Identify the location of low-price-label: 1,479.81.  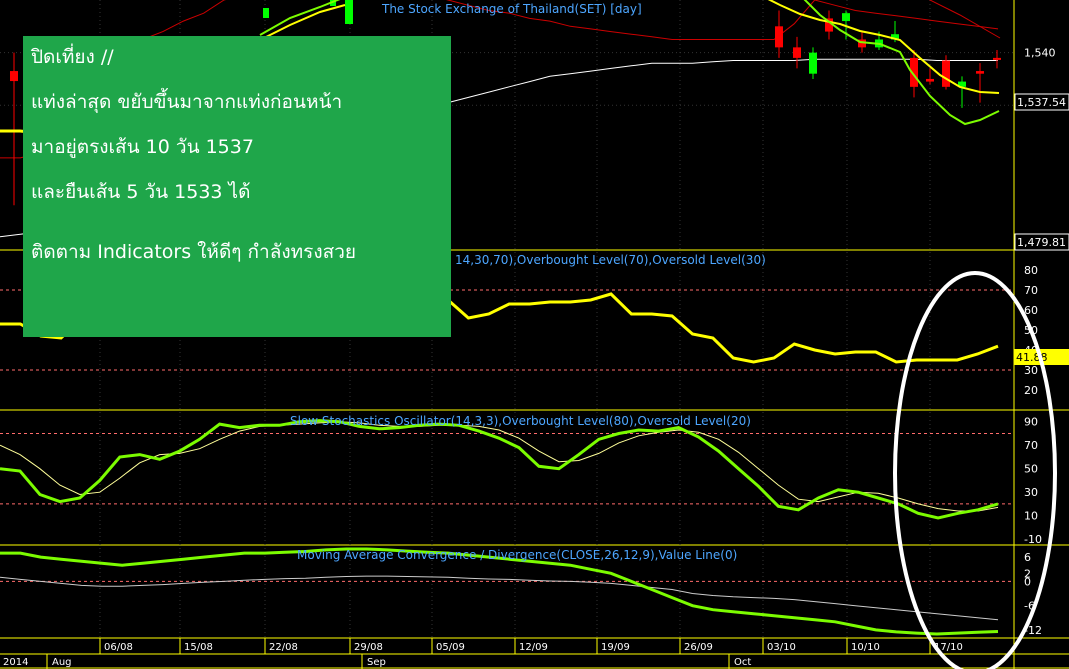
(1041, 242).